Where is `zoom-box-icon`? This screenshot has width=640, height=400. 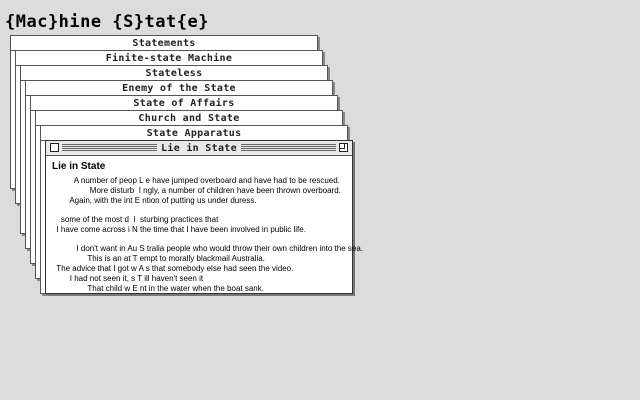 zoom-box-icon is located at coordinates (343, 147).